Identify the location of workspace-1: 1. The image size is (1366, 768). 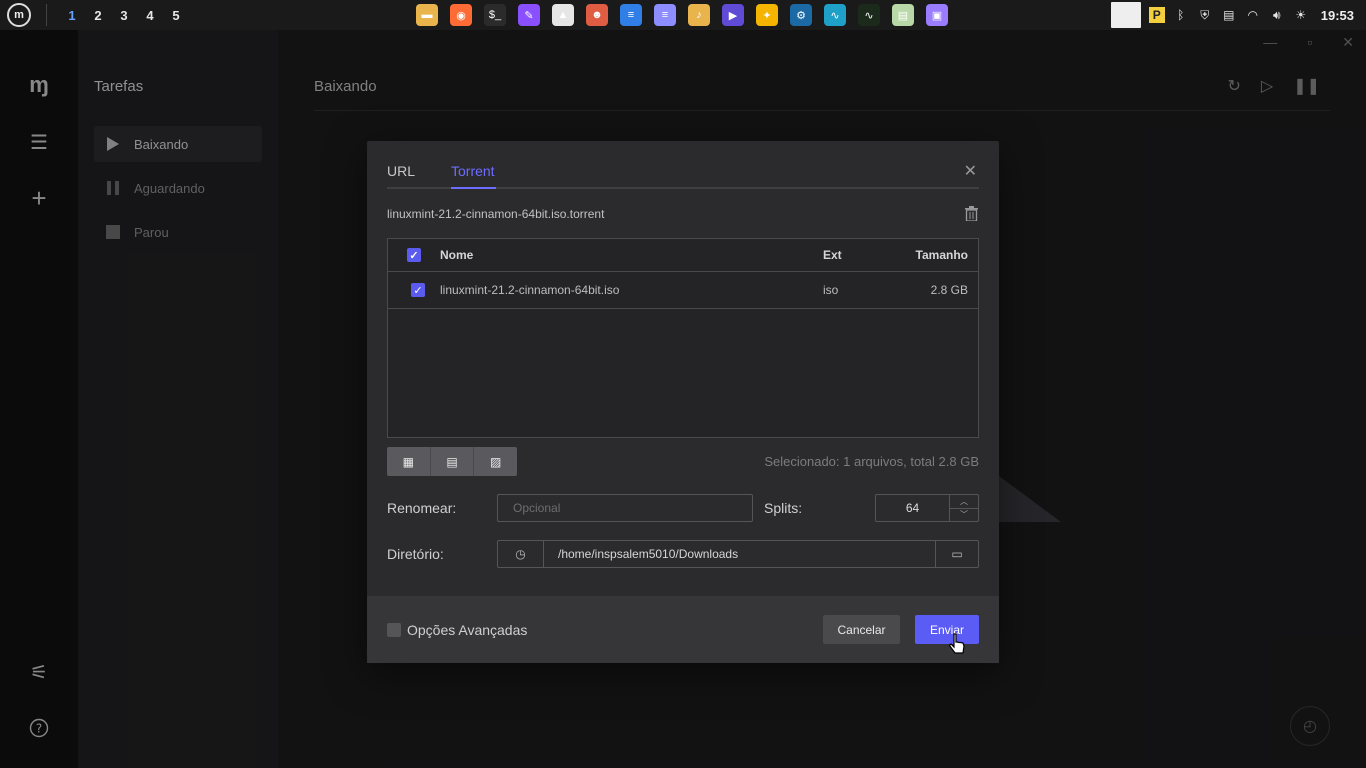
(72, 15).